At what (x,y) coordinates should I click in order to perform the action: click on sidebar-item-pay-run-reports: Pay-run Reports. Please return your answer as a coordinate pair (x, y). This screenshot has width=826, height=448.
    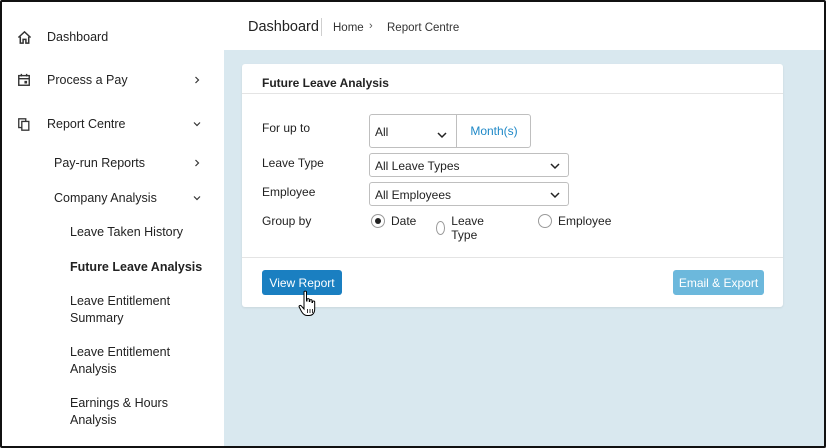
    Looking at the image, I should click on (113, 163).